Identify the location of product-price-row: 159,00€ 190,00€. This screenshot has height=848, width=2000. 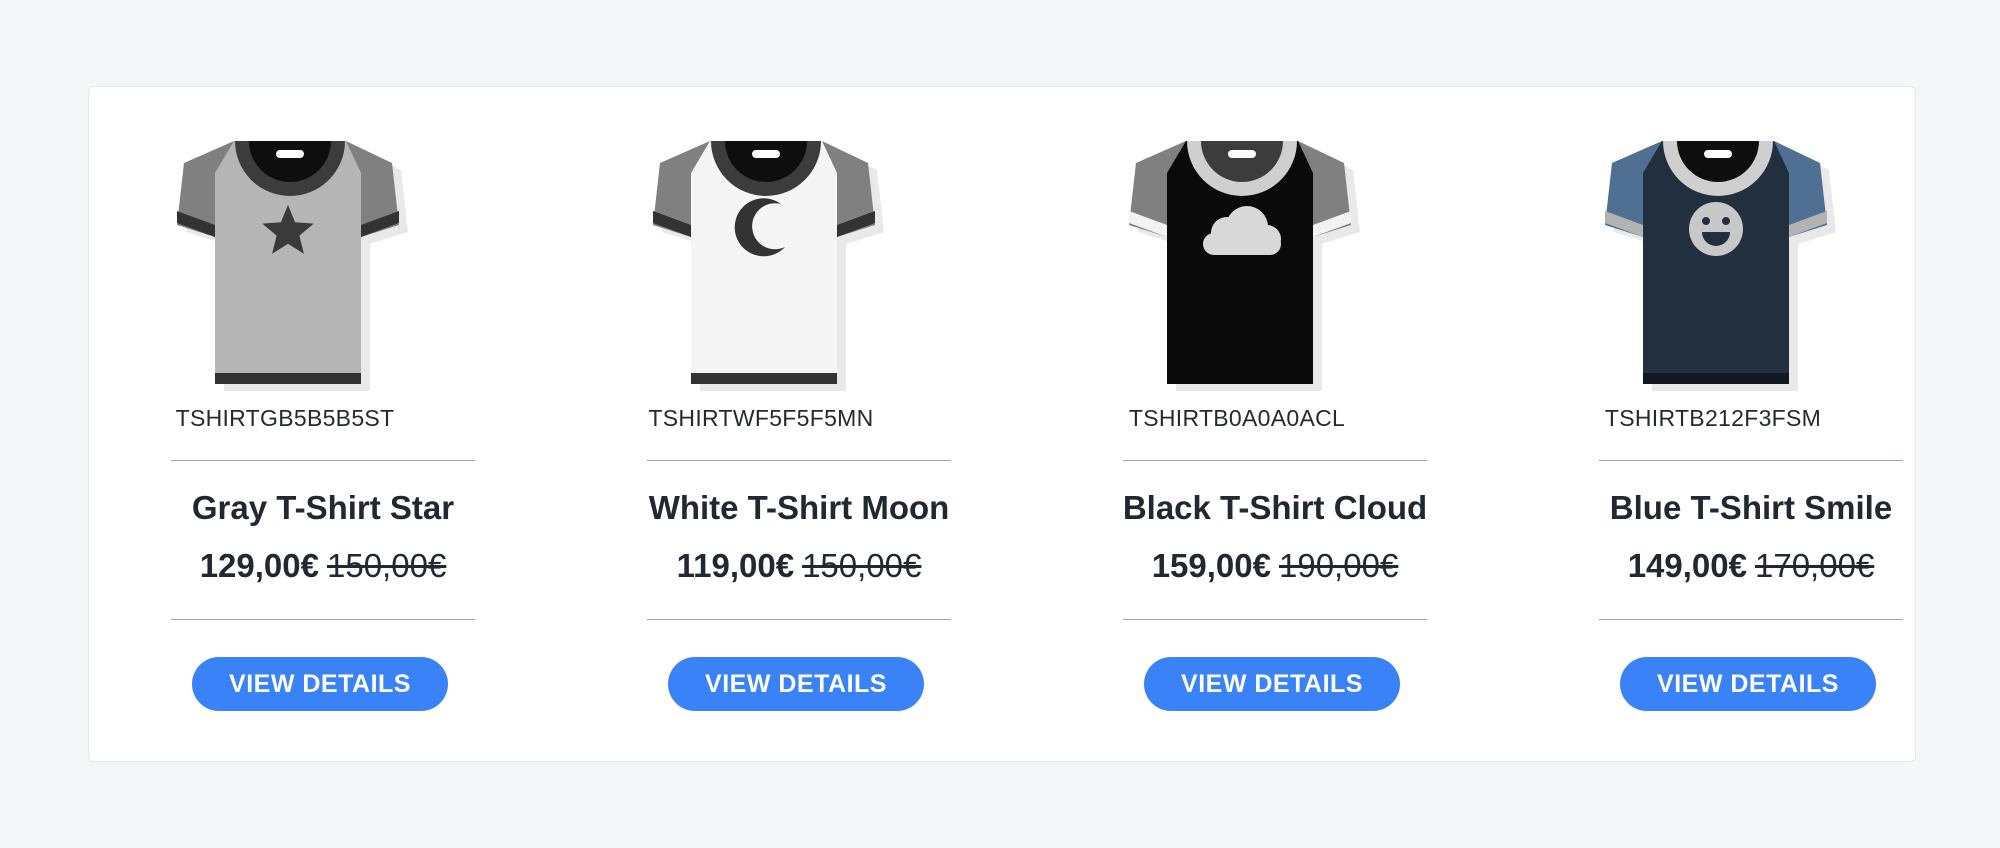
(1275, 566).